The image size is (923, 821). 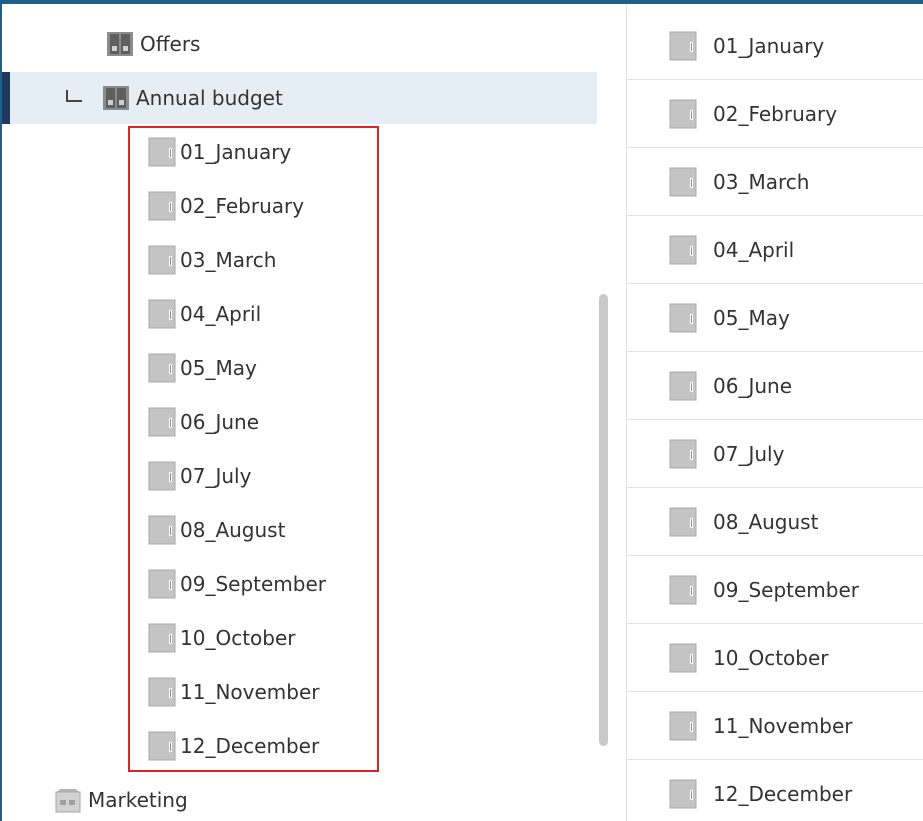 What do you see at coordinates (233, 530) in the screenshot?
I see `tree-item-label: 08_August` at bounding box center [233, 530].